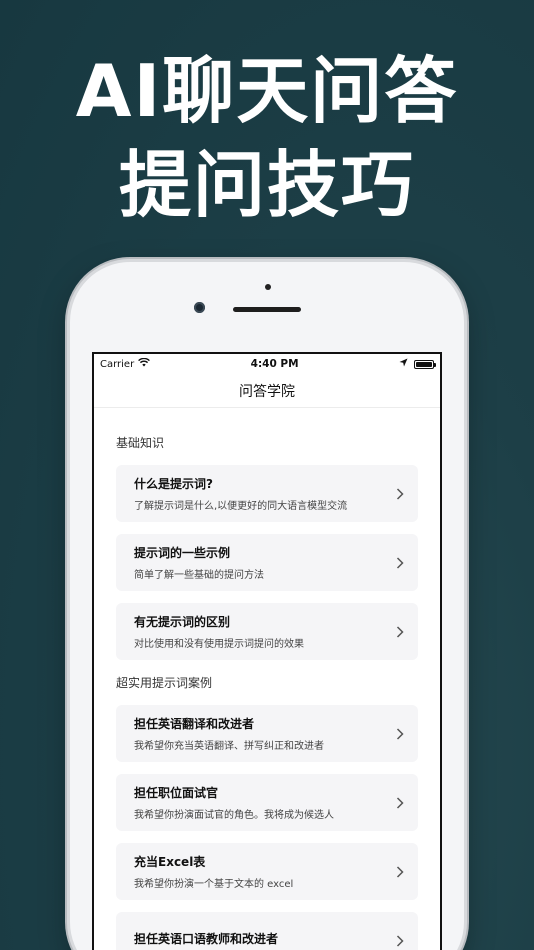  Describe the element at coordinates (267, 802) in the screenshot. I see `list-item: 担任职位面试官 我希望你扮演面试官的角色。我将成为候选人` at that location.